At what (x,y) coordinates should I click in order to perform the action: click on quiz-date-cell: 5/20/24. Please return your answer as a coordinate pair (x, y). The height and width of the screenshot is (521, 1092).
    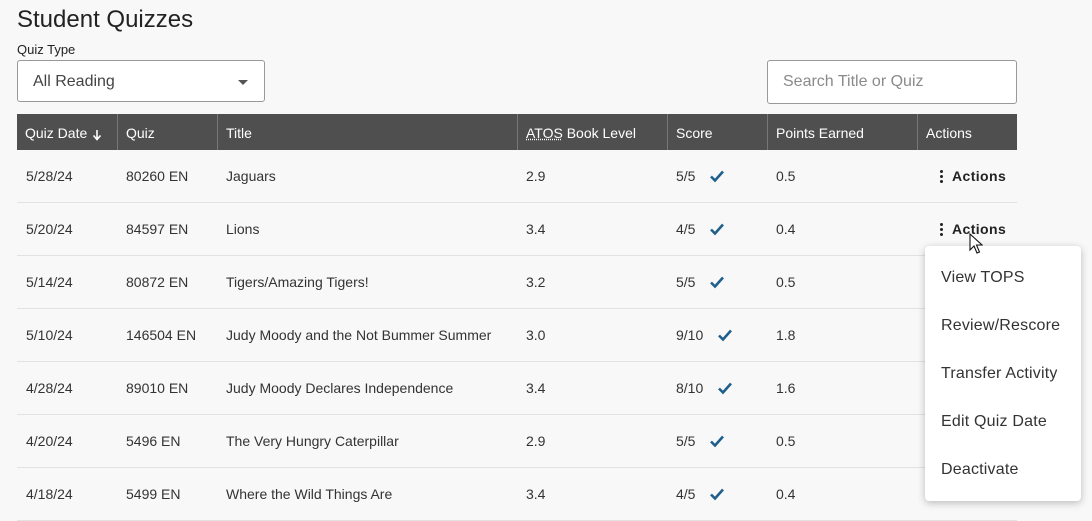
    Looking at the image, I should click on (67, 229).